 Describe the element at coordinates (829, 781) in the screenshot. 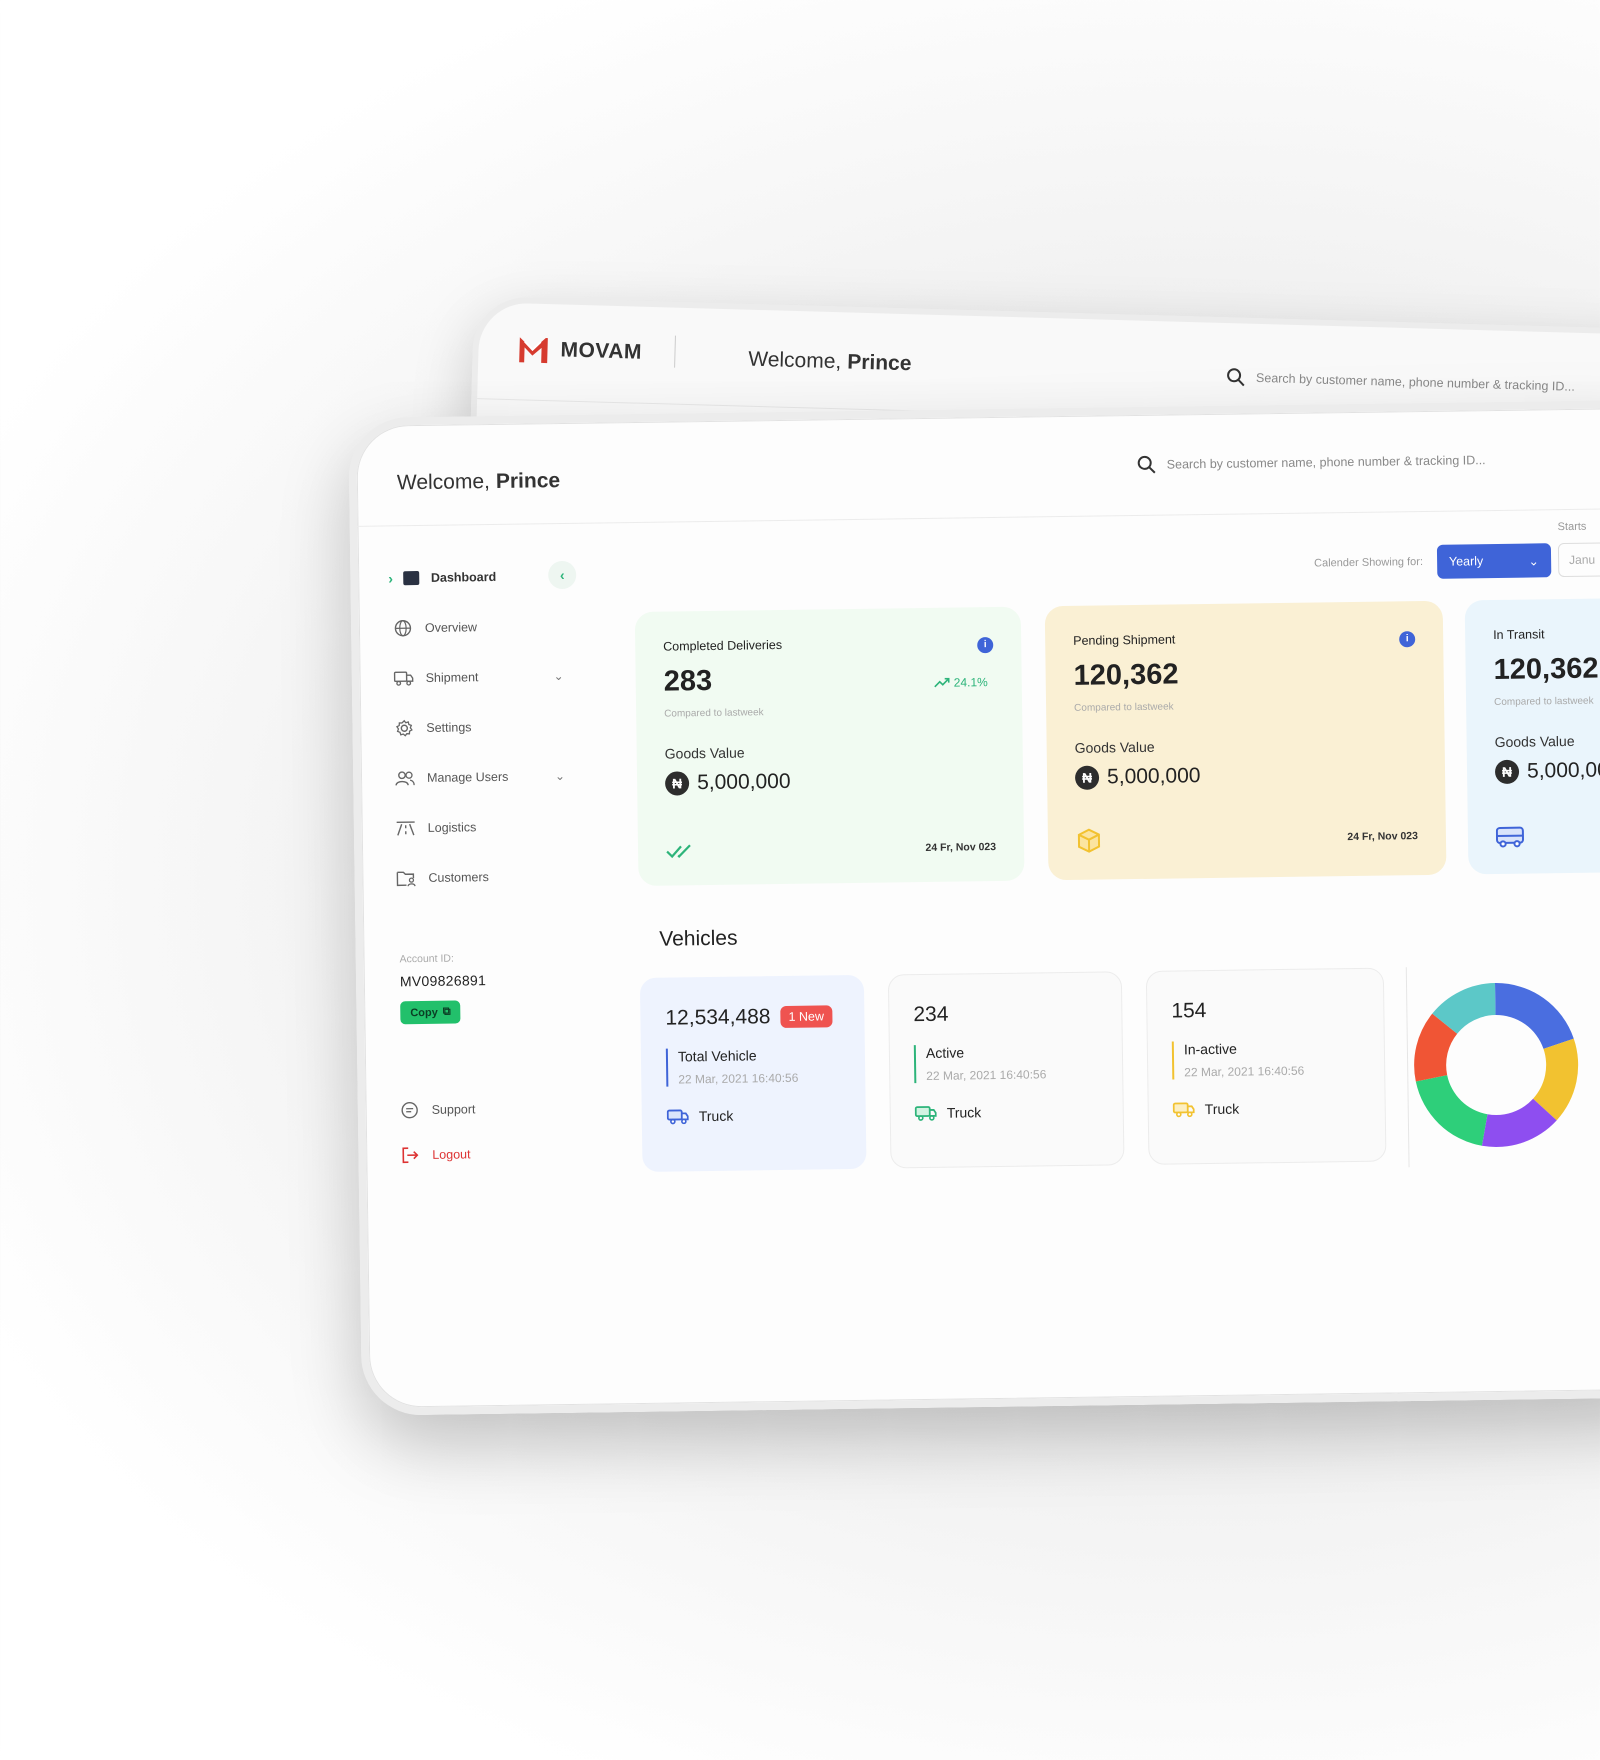

I see `goods-value: ₦ 5,000,000` at that location.